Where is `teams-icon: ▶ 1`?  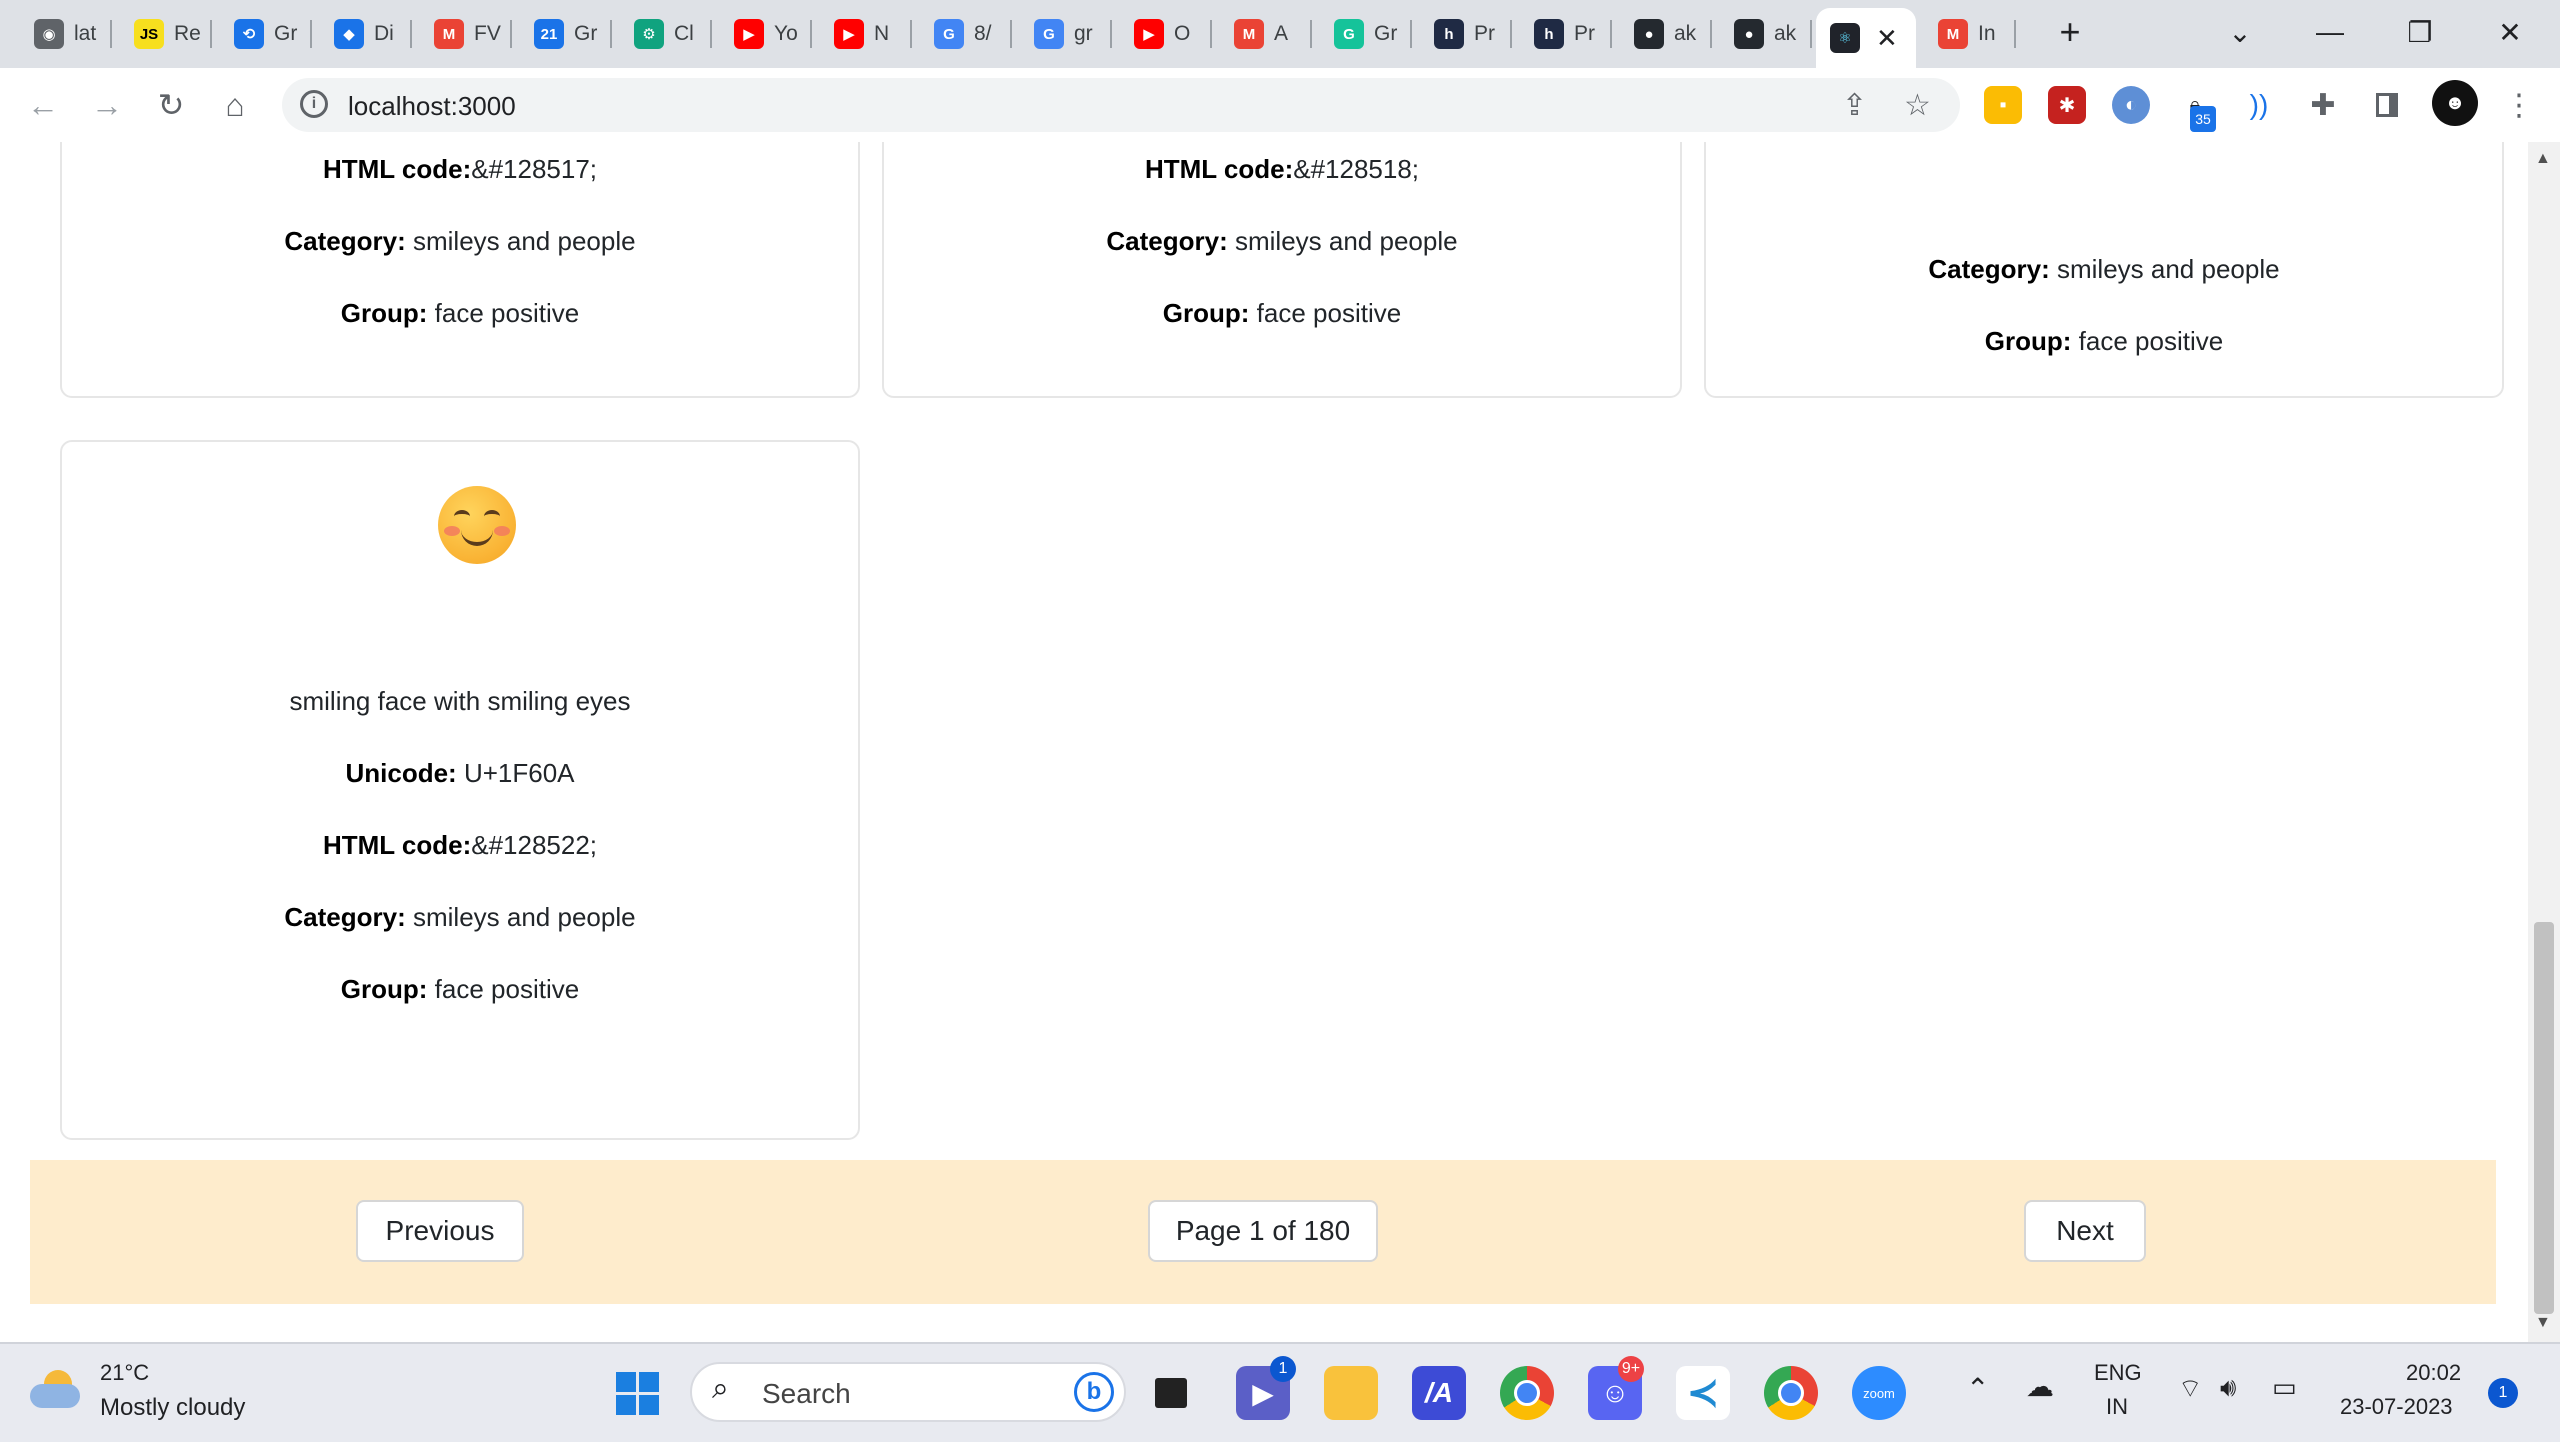 teams-icon: ▶ 1 is located at coordinates (1266, 1388).